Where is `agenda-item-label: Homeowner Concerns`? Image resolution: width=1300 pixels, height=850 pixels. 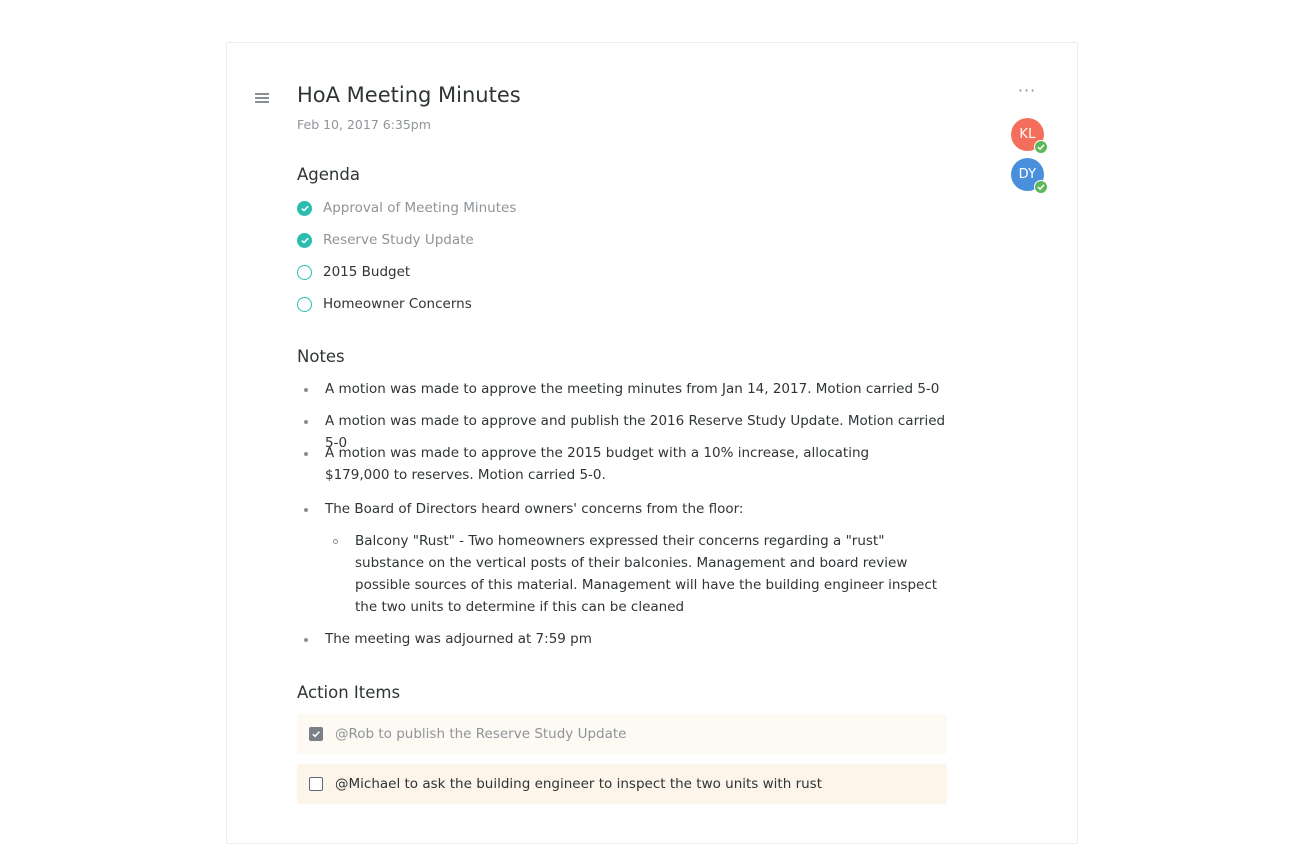 agenda-item-label: Homeowner Concerns is located at coordinates (397, 304).